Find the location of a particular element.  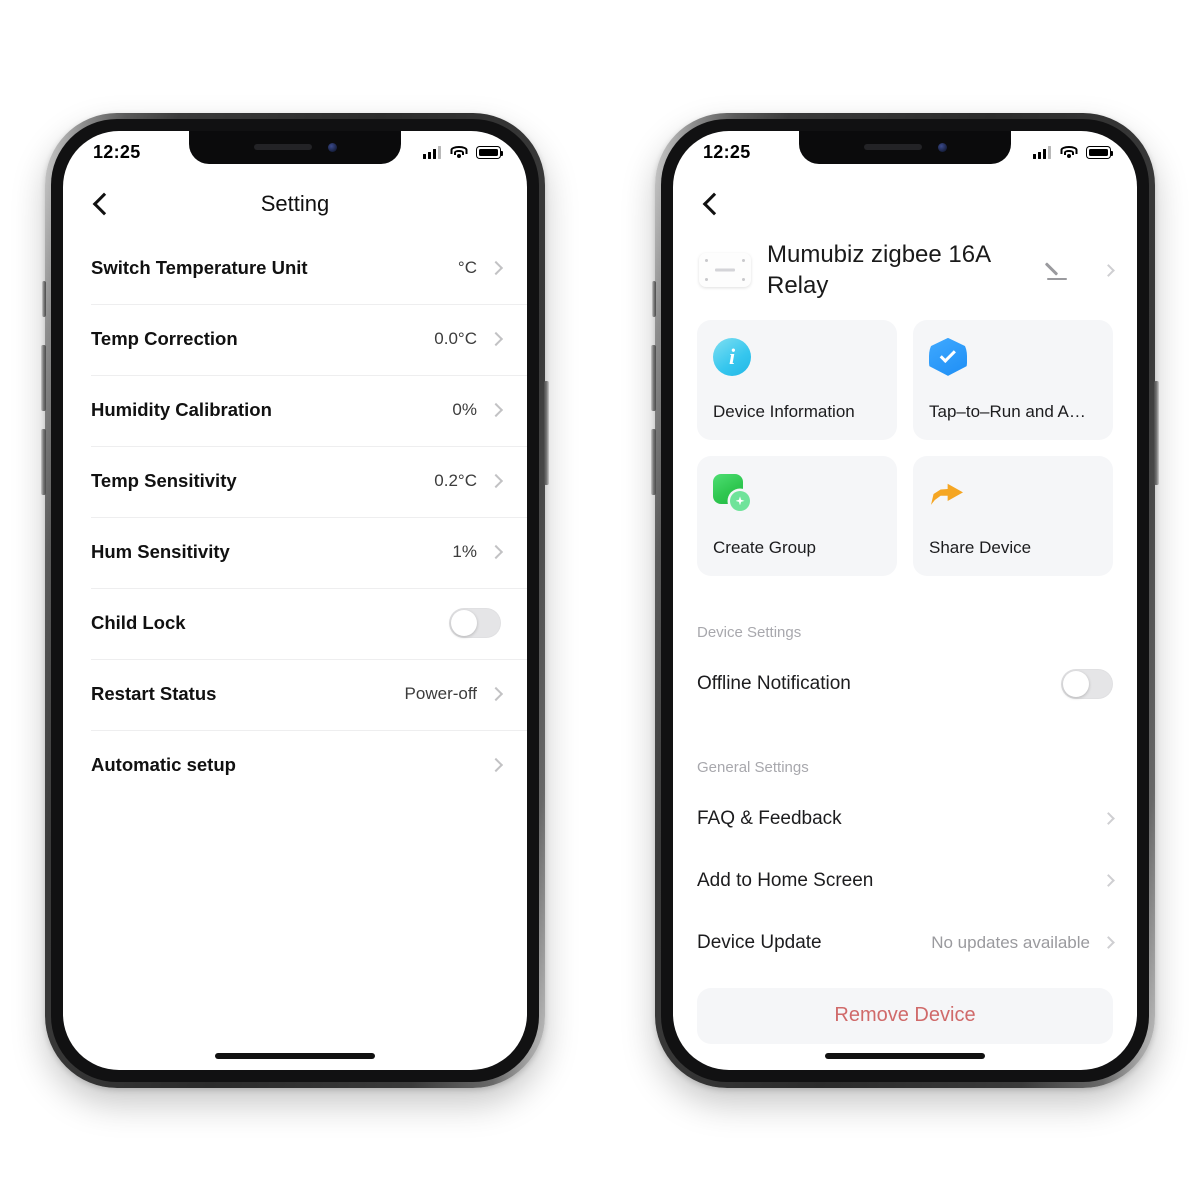

list-item-value: No updates available is located at coordinates (1010, 942).